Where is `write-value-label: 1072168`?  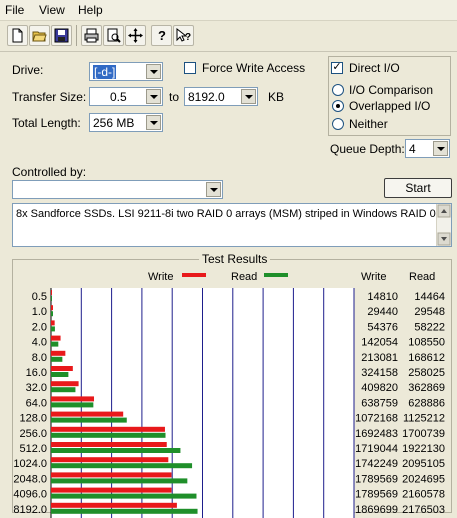 write-value-label: 1072168 is located at coordinates (376, 419).